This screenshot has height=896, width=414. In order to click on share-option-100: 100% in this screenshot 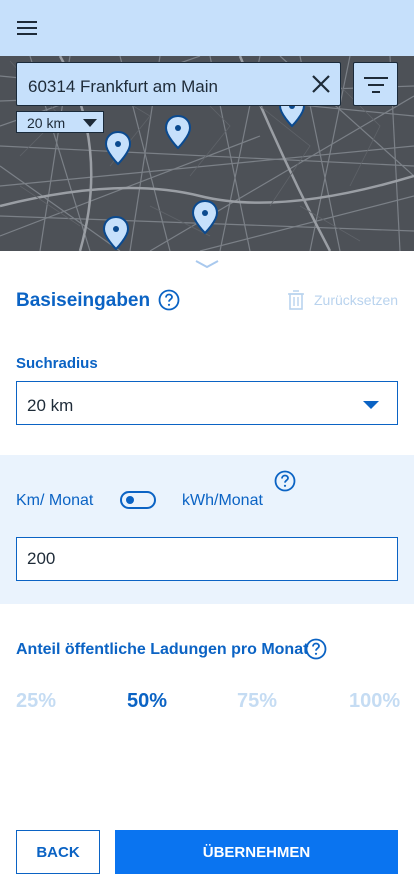, I will do `click(374, 701)`.